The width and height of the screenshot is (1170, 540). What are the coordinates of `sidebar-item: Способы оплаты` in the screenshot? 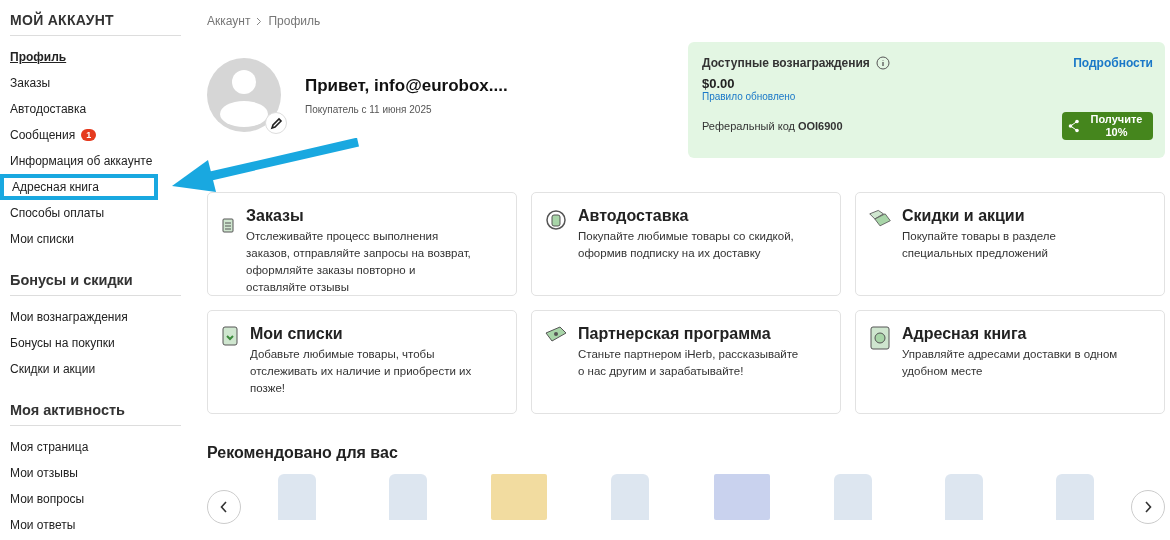 It's located at (95, 213).